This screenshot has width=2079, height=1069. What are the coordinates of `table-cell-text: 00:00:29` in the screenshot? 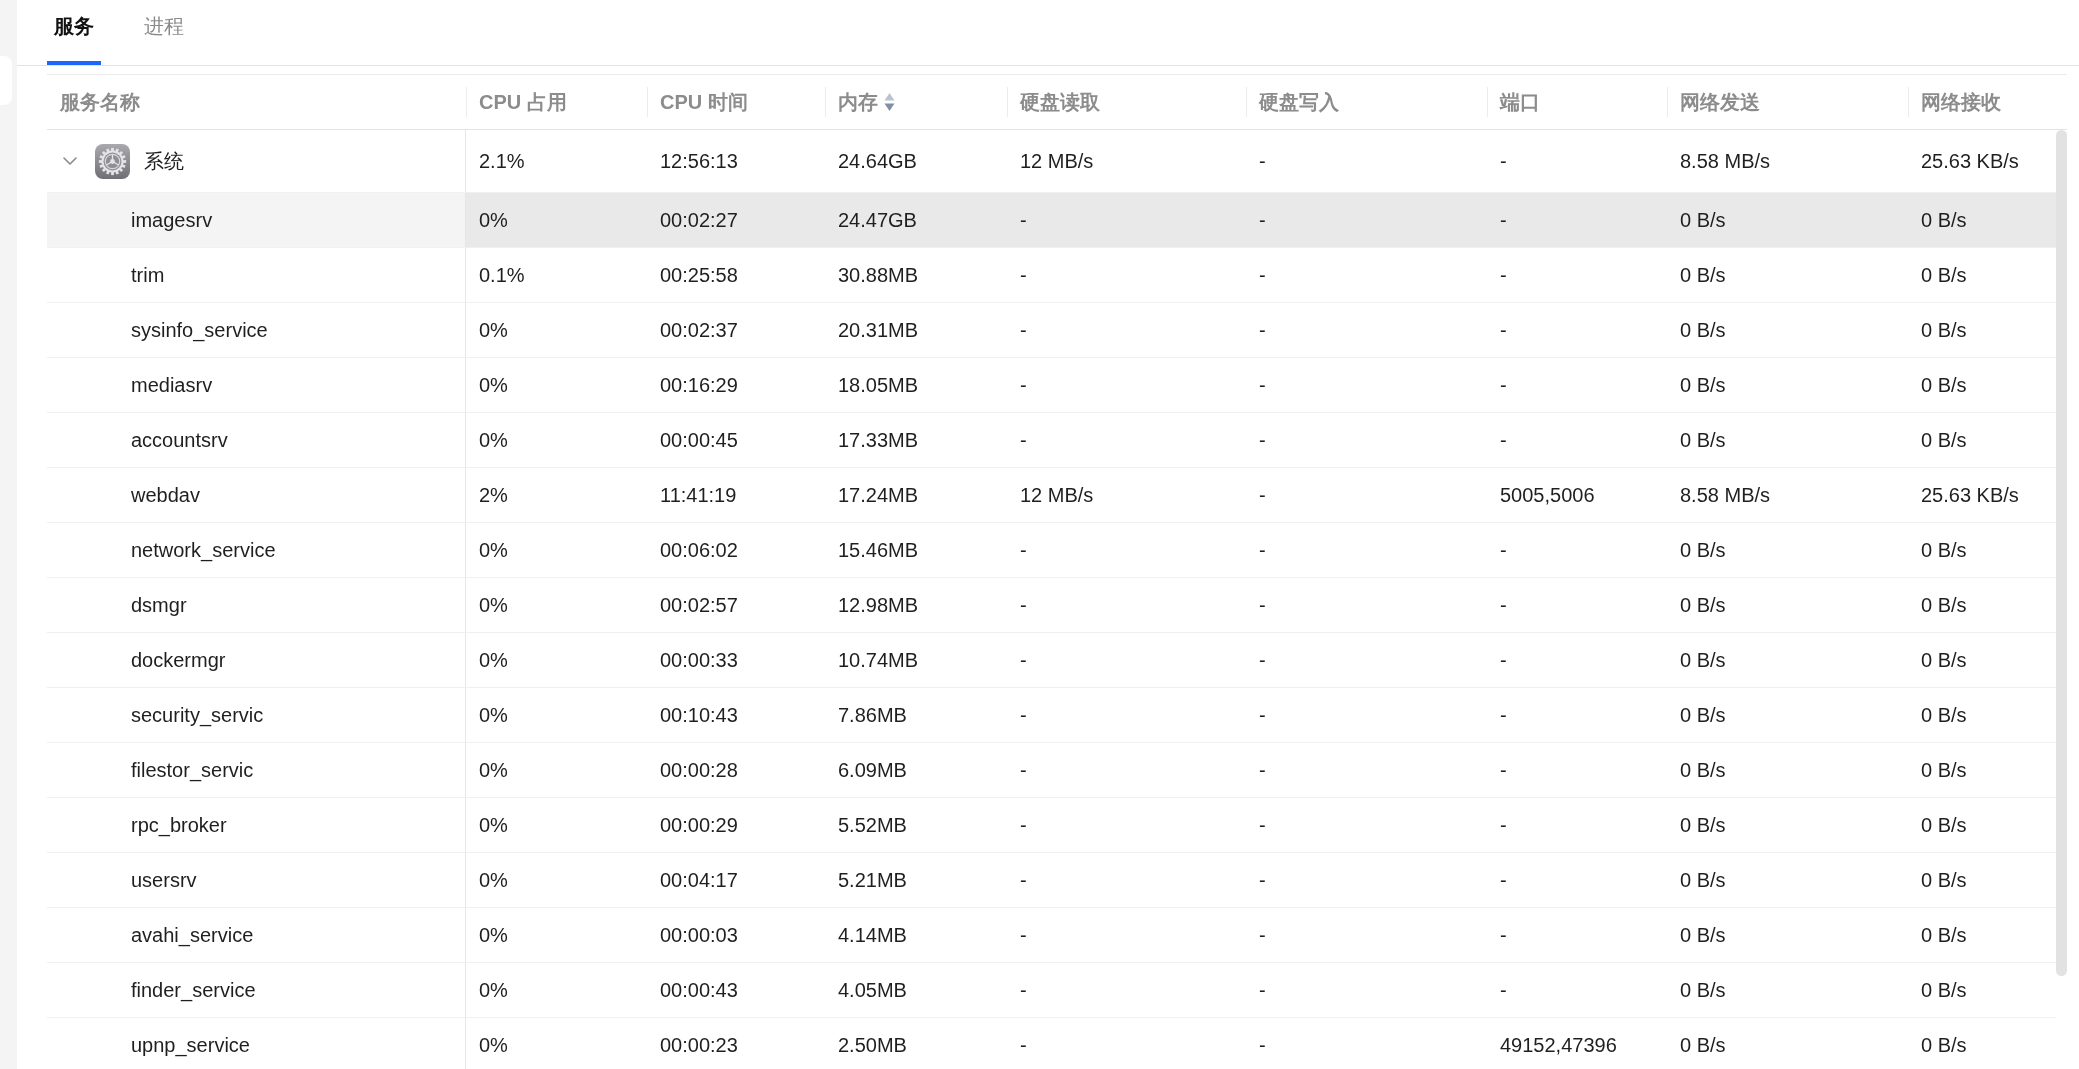 It's located at (699, 825).